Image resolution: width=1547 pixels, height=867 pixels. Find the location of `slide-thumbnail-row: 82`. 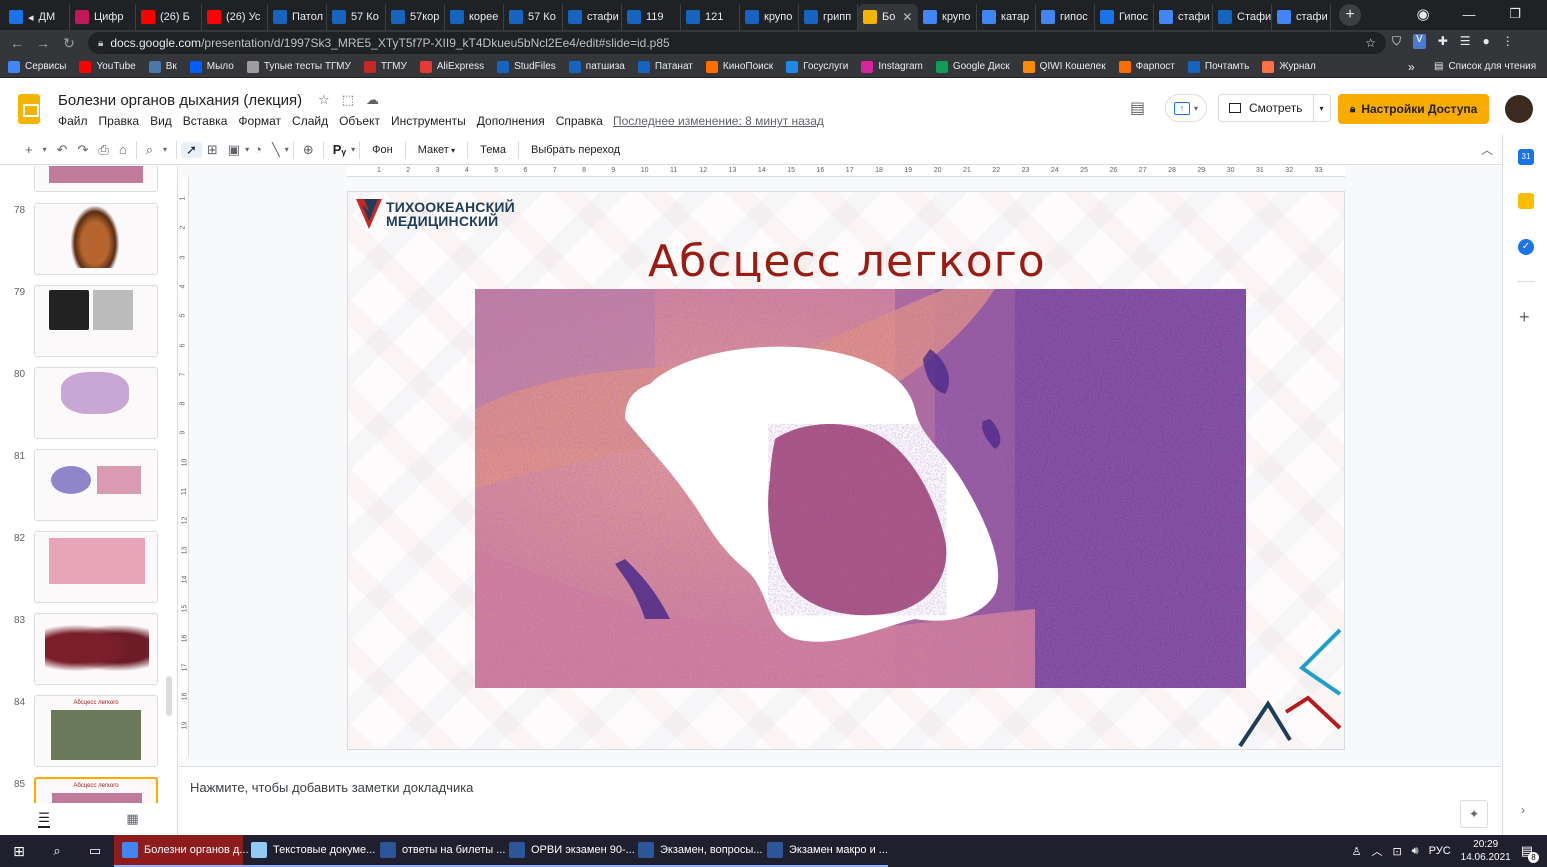

slide-thumbnail-row: 82 is located at coordinates (88, 570).